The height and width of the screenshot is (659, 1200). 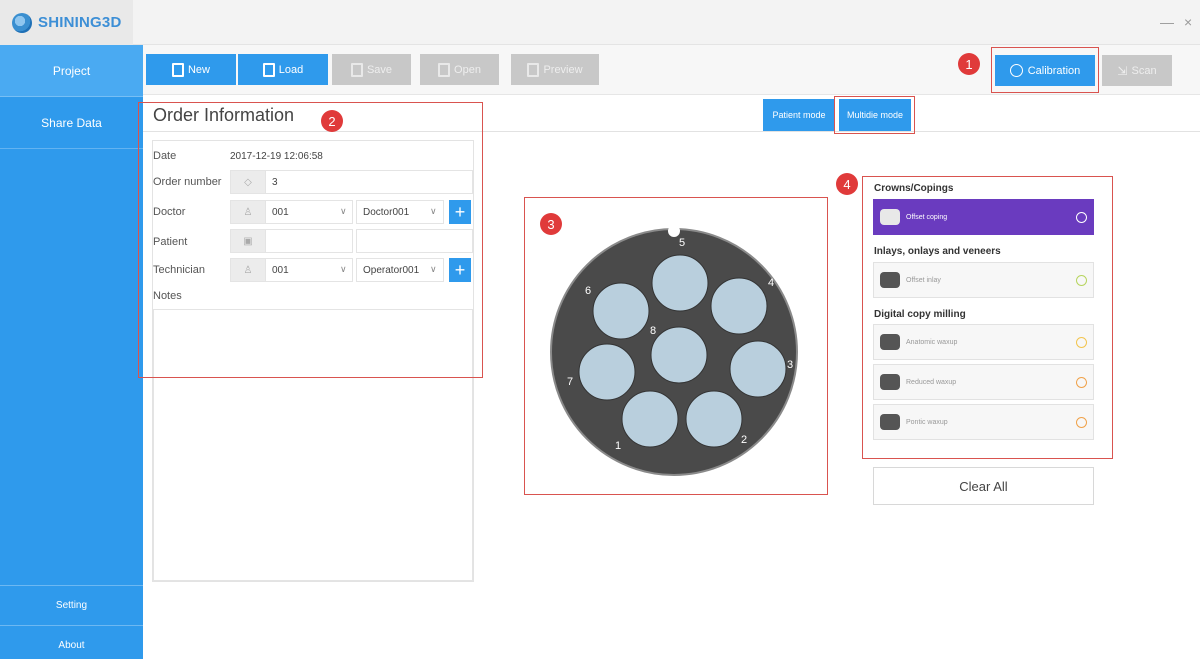 I want to click on callout-badge-2: 2, so click(x=332, y=121).